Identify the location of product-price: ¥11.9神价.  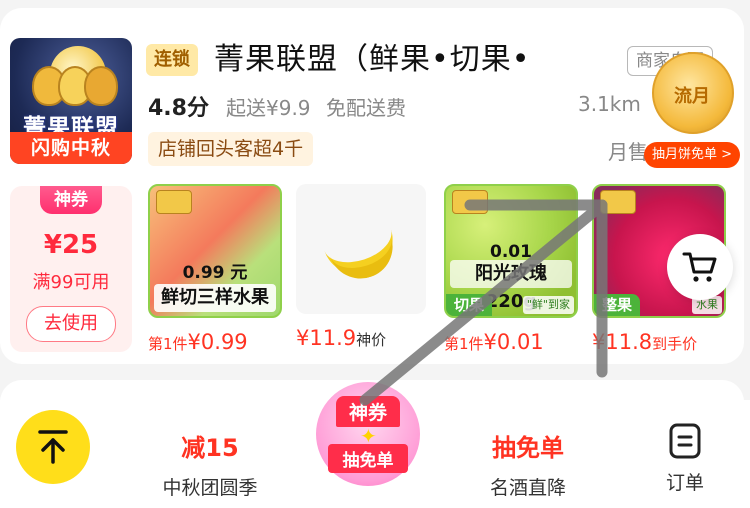
(341, 338).